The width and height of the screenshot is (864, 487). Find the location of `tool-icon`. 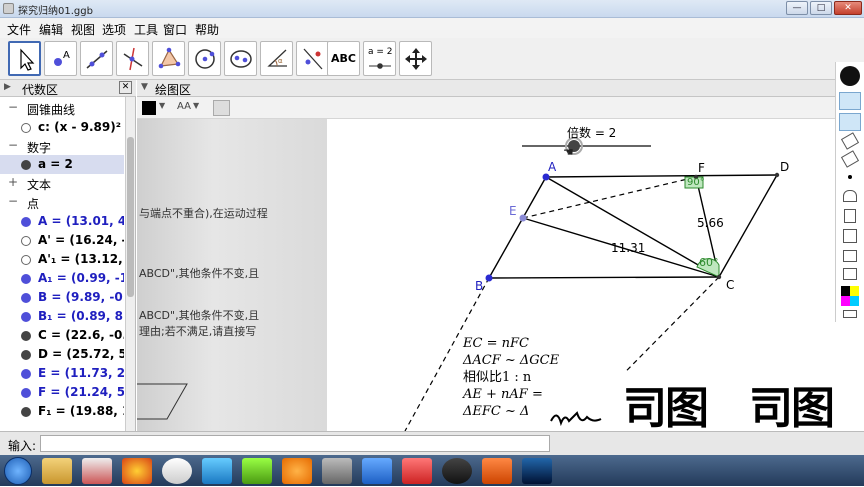

tool-icon is located at coordinates (337, 471).